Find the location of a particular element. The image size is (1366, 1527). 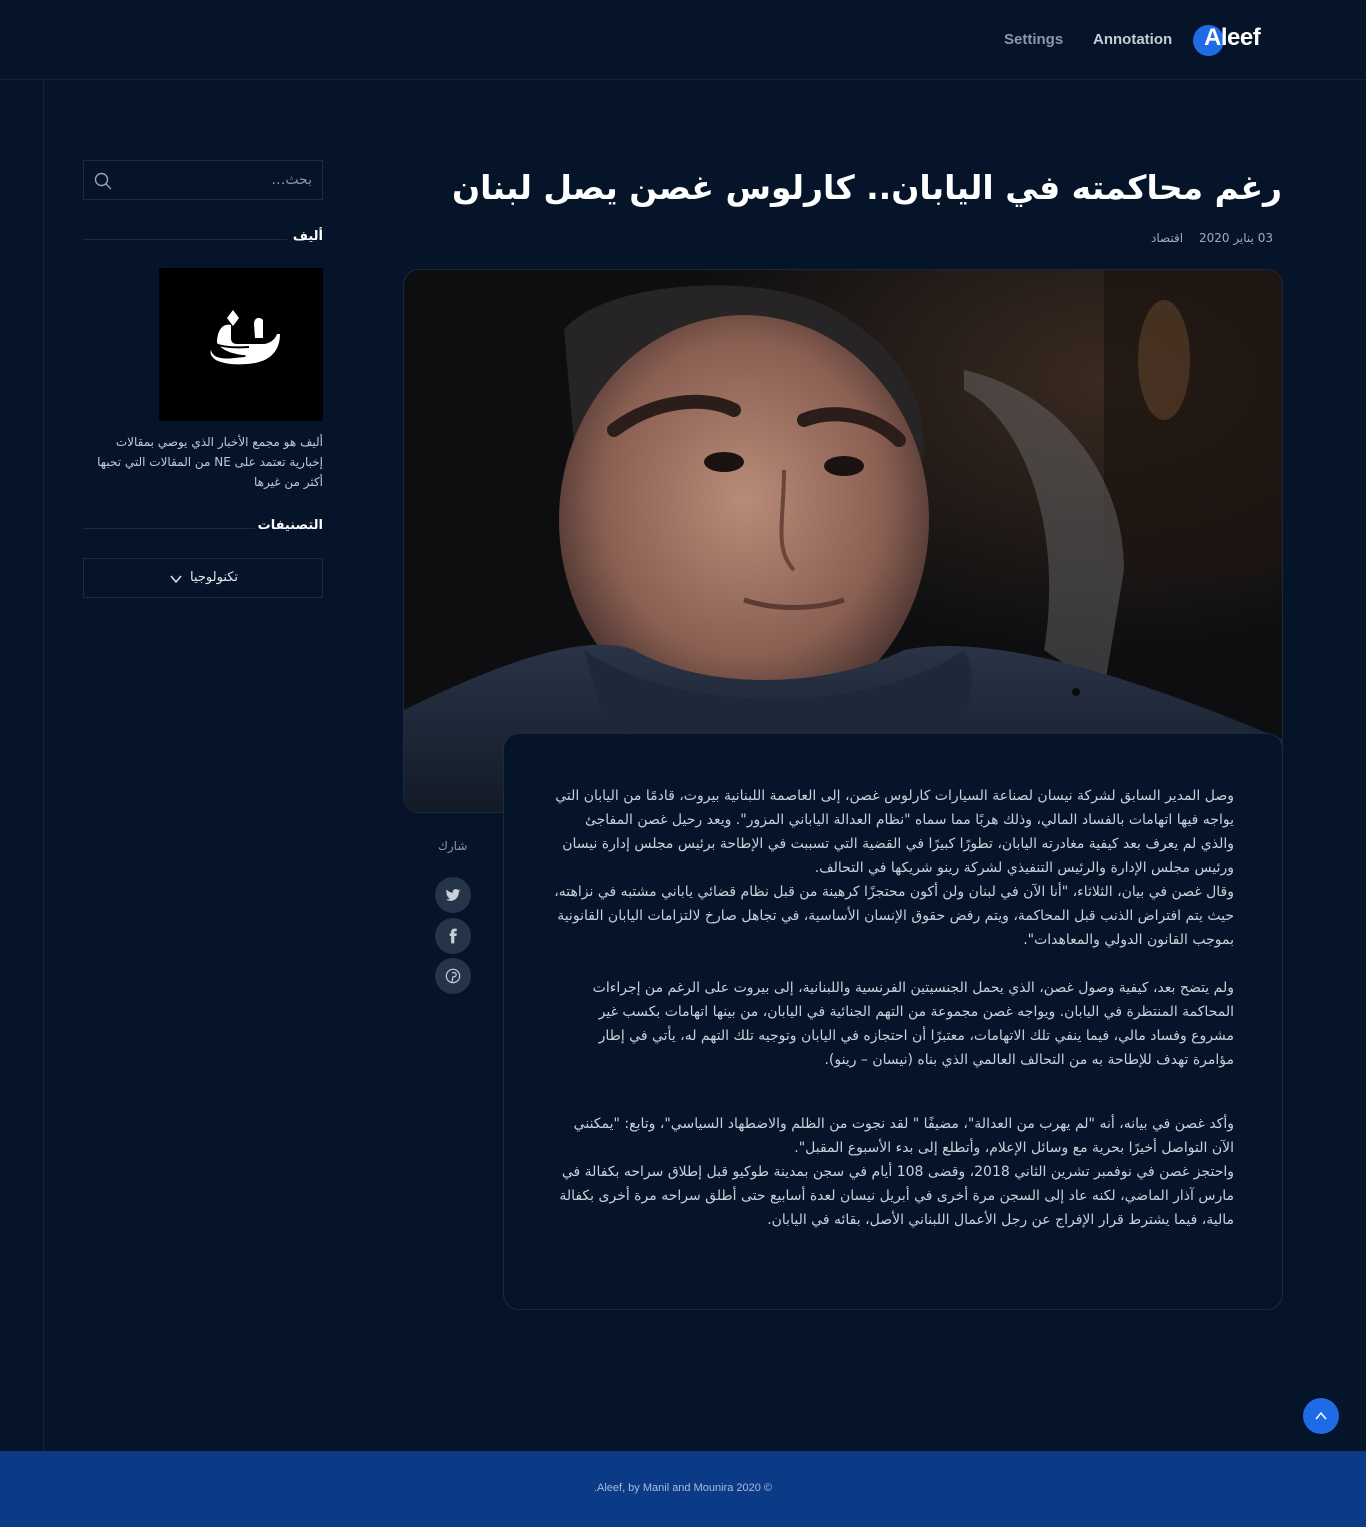

left-divider is located at coordinates (43, 765).